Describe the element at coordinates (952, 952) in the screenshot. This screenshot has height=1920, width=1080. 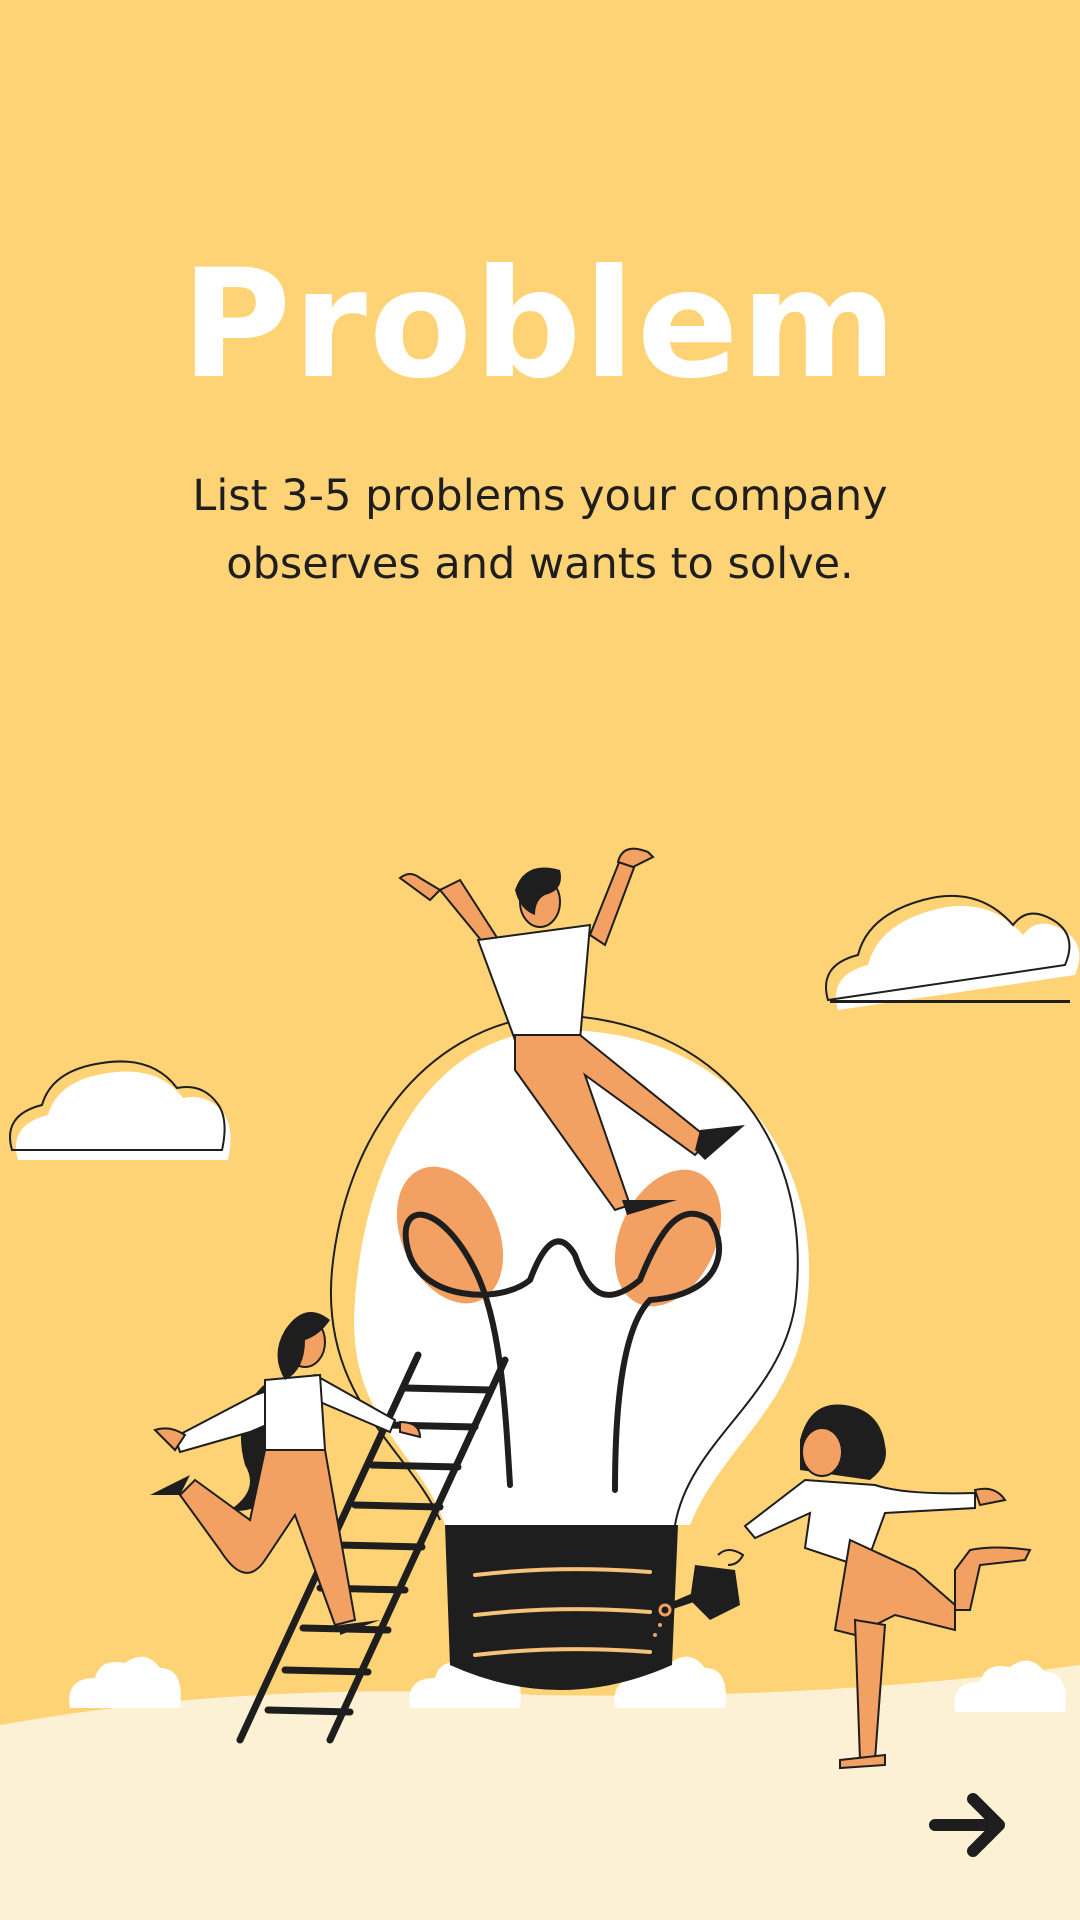
I see `cloud-right` at that location.